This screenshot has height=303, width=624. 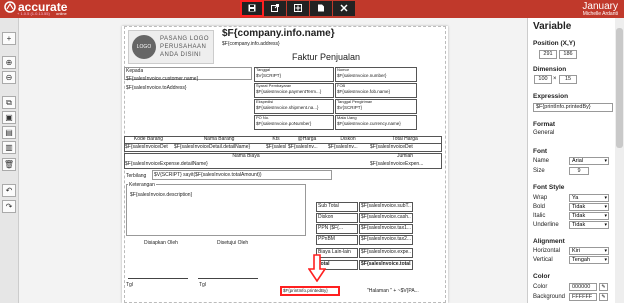 I want to click on app-online-label: online, so click(x=61, y=13).